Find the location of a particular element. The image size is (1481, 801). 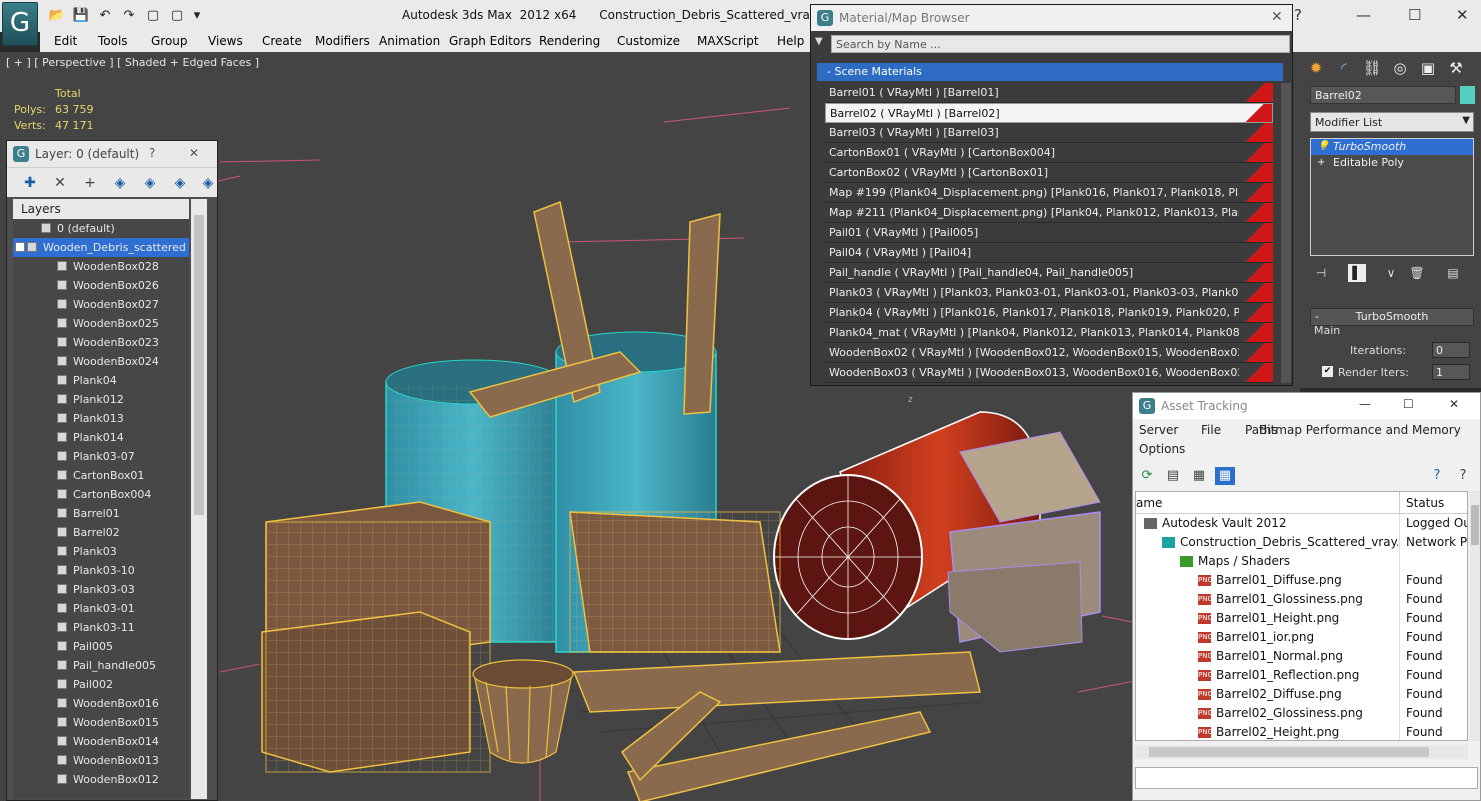

context-help-icon: ? is located at coordinates (1463, 476).